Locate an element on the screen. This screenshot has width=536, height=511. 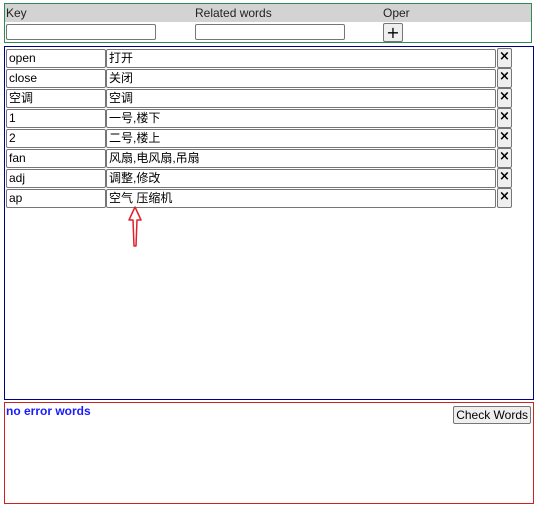
list-row: 空调 空调 × is located at coordinates (261, 98).